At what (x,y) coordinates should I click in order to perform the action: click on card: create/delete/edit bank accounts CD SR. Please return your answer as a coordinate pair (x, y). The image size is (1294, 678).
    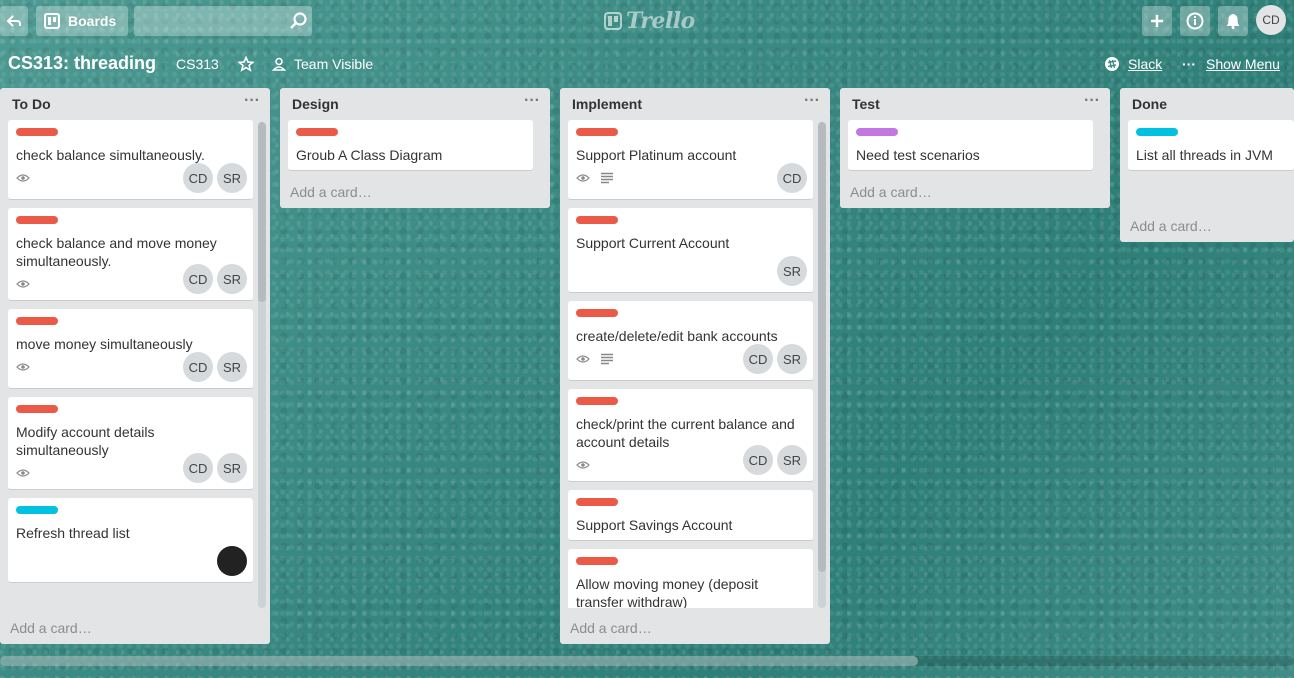
    Looking at the image, I should click on (690, 341).